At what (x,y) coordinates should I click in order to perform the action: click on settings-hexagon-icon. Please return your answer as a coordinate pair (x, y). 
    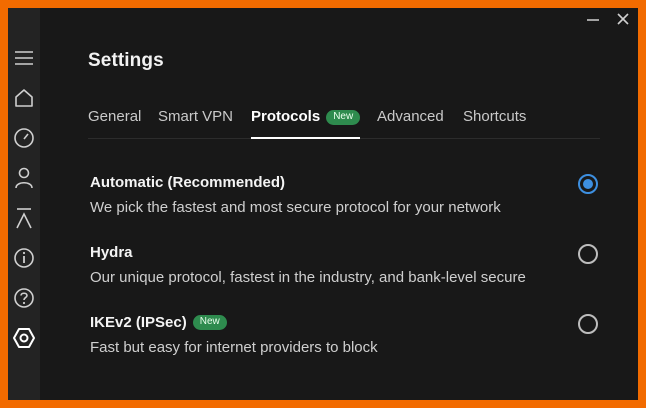
    Looking at the image, I should click on (24, 338).